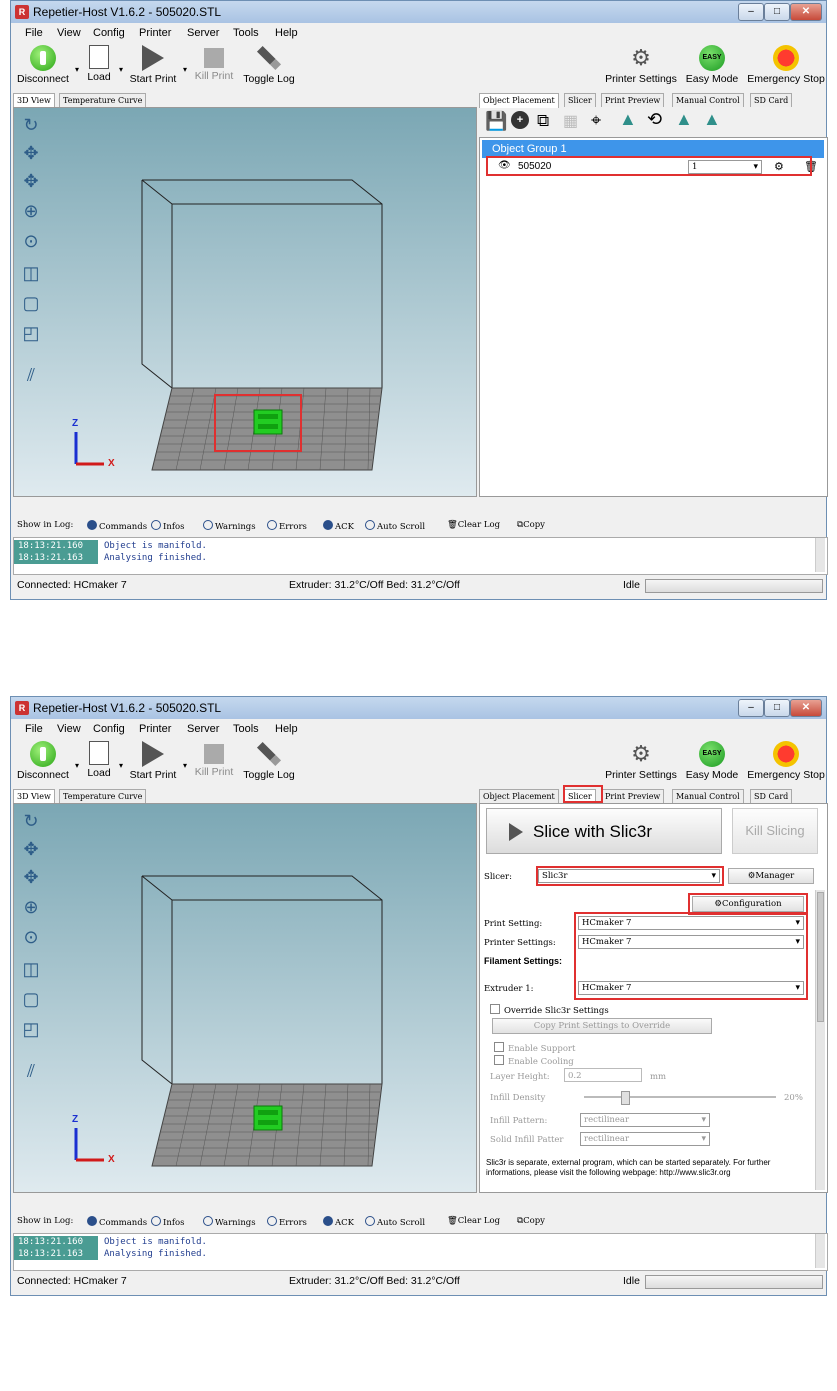  Describe the element at coordinates (549, 1010) in the screenshot. I see `override-checkbox: Override Slic3r Settings` at that location.